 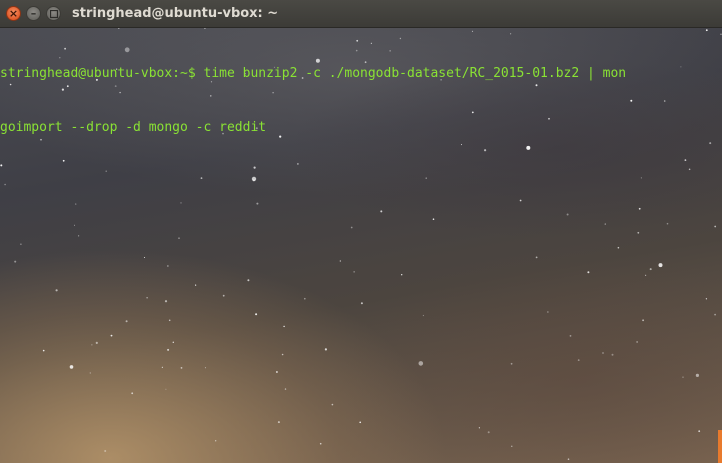 What do you see at coordinates (175, 13) in the screenshot?
I see `window-title: stringhead@ubuntu-vbox: ~` at bounding box center [175, 13].